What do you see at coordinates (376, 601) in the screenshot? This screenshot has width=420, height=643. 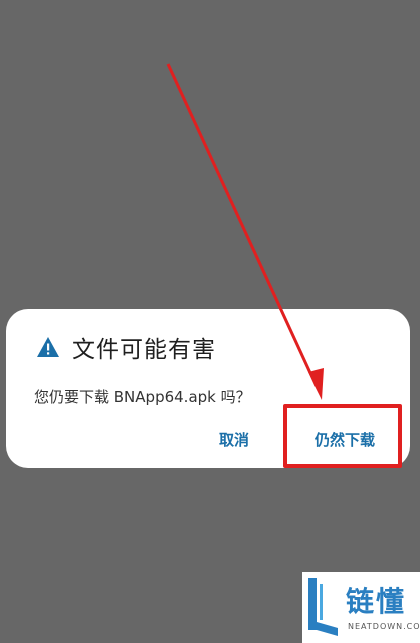 I see `watermark-text-cn: 链懂` at bounding box center [376, 601].